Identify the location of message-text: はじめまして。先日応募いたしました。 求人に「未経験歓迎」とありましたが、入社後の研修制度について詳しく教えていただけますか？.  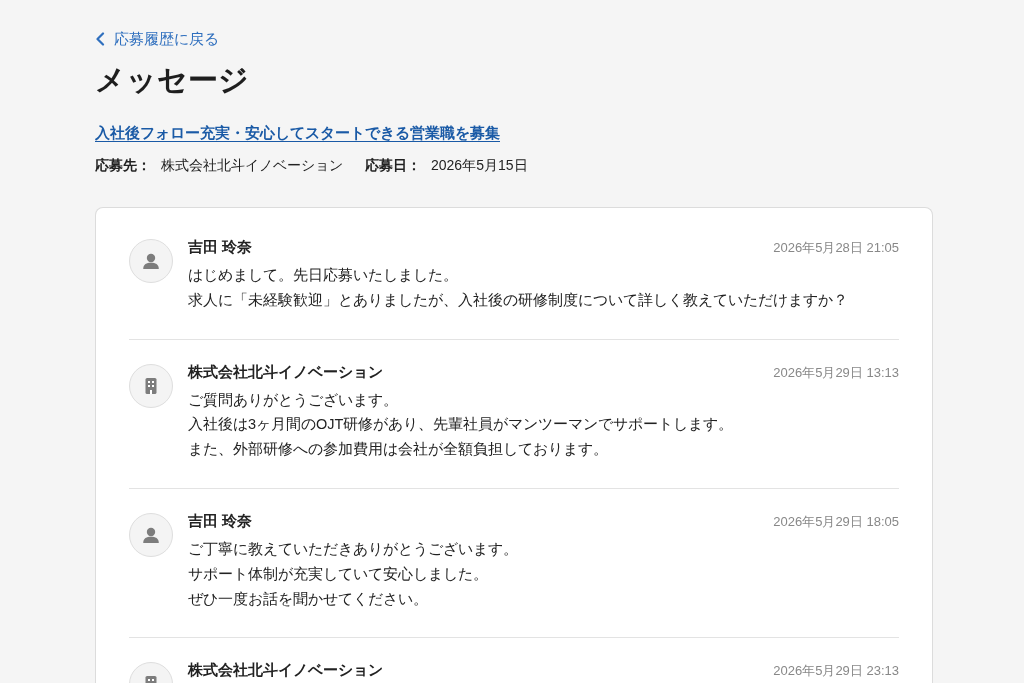
(518, 288).